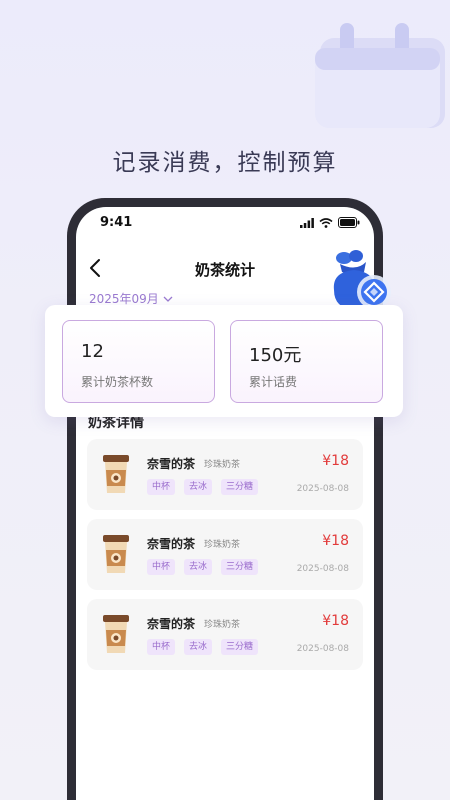  What do you see at coordinates (326, 222) in the screenshot?
I see `wifi-icon` at bounding box center [326, 222].